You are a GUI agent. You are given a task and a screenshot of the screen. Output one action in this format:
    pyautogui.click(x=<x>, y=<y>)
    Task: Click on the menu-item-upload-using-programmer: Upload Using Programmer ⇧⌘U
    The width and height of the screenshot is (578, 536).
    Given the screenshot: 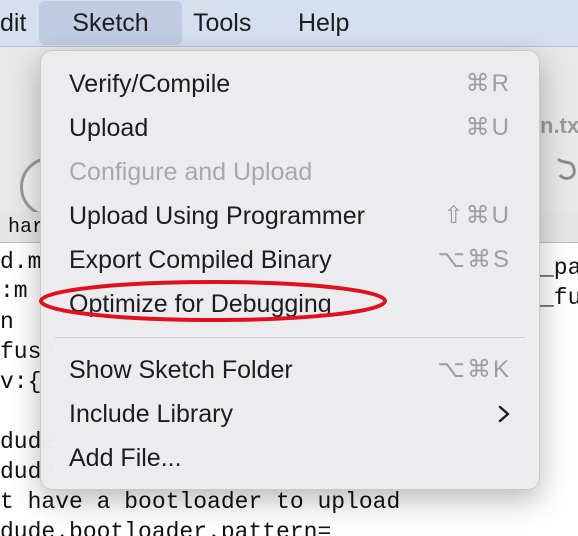 What is the action you would take?
    pyautogui.click(x=290, y=216)
    